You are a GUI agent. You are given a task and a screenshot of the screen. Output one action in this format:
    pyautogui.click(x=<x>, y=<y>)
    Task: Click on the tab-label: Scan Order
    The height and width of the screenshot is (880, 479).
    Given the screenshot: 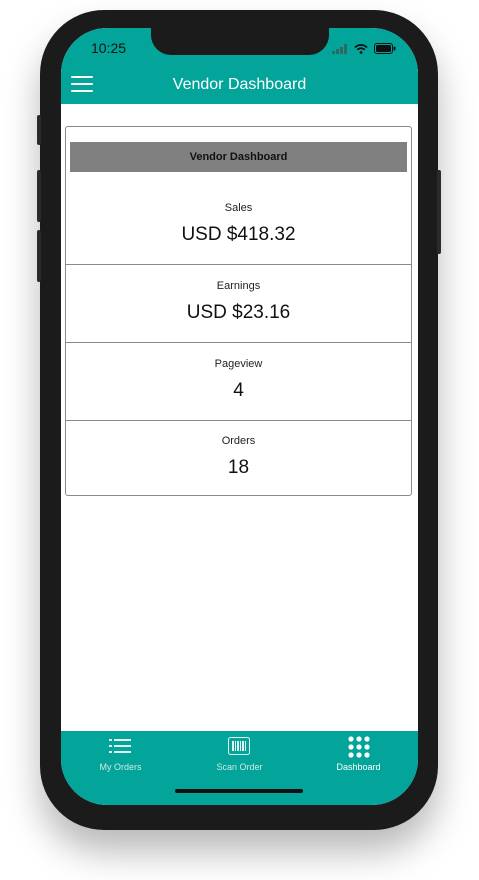 What is the action you would take?
    pyautogui.click(x=239, y=767)
    